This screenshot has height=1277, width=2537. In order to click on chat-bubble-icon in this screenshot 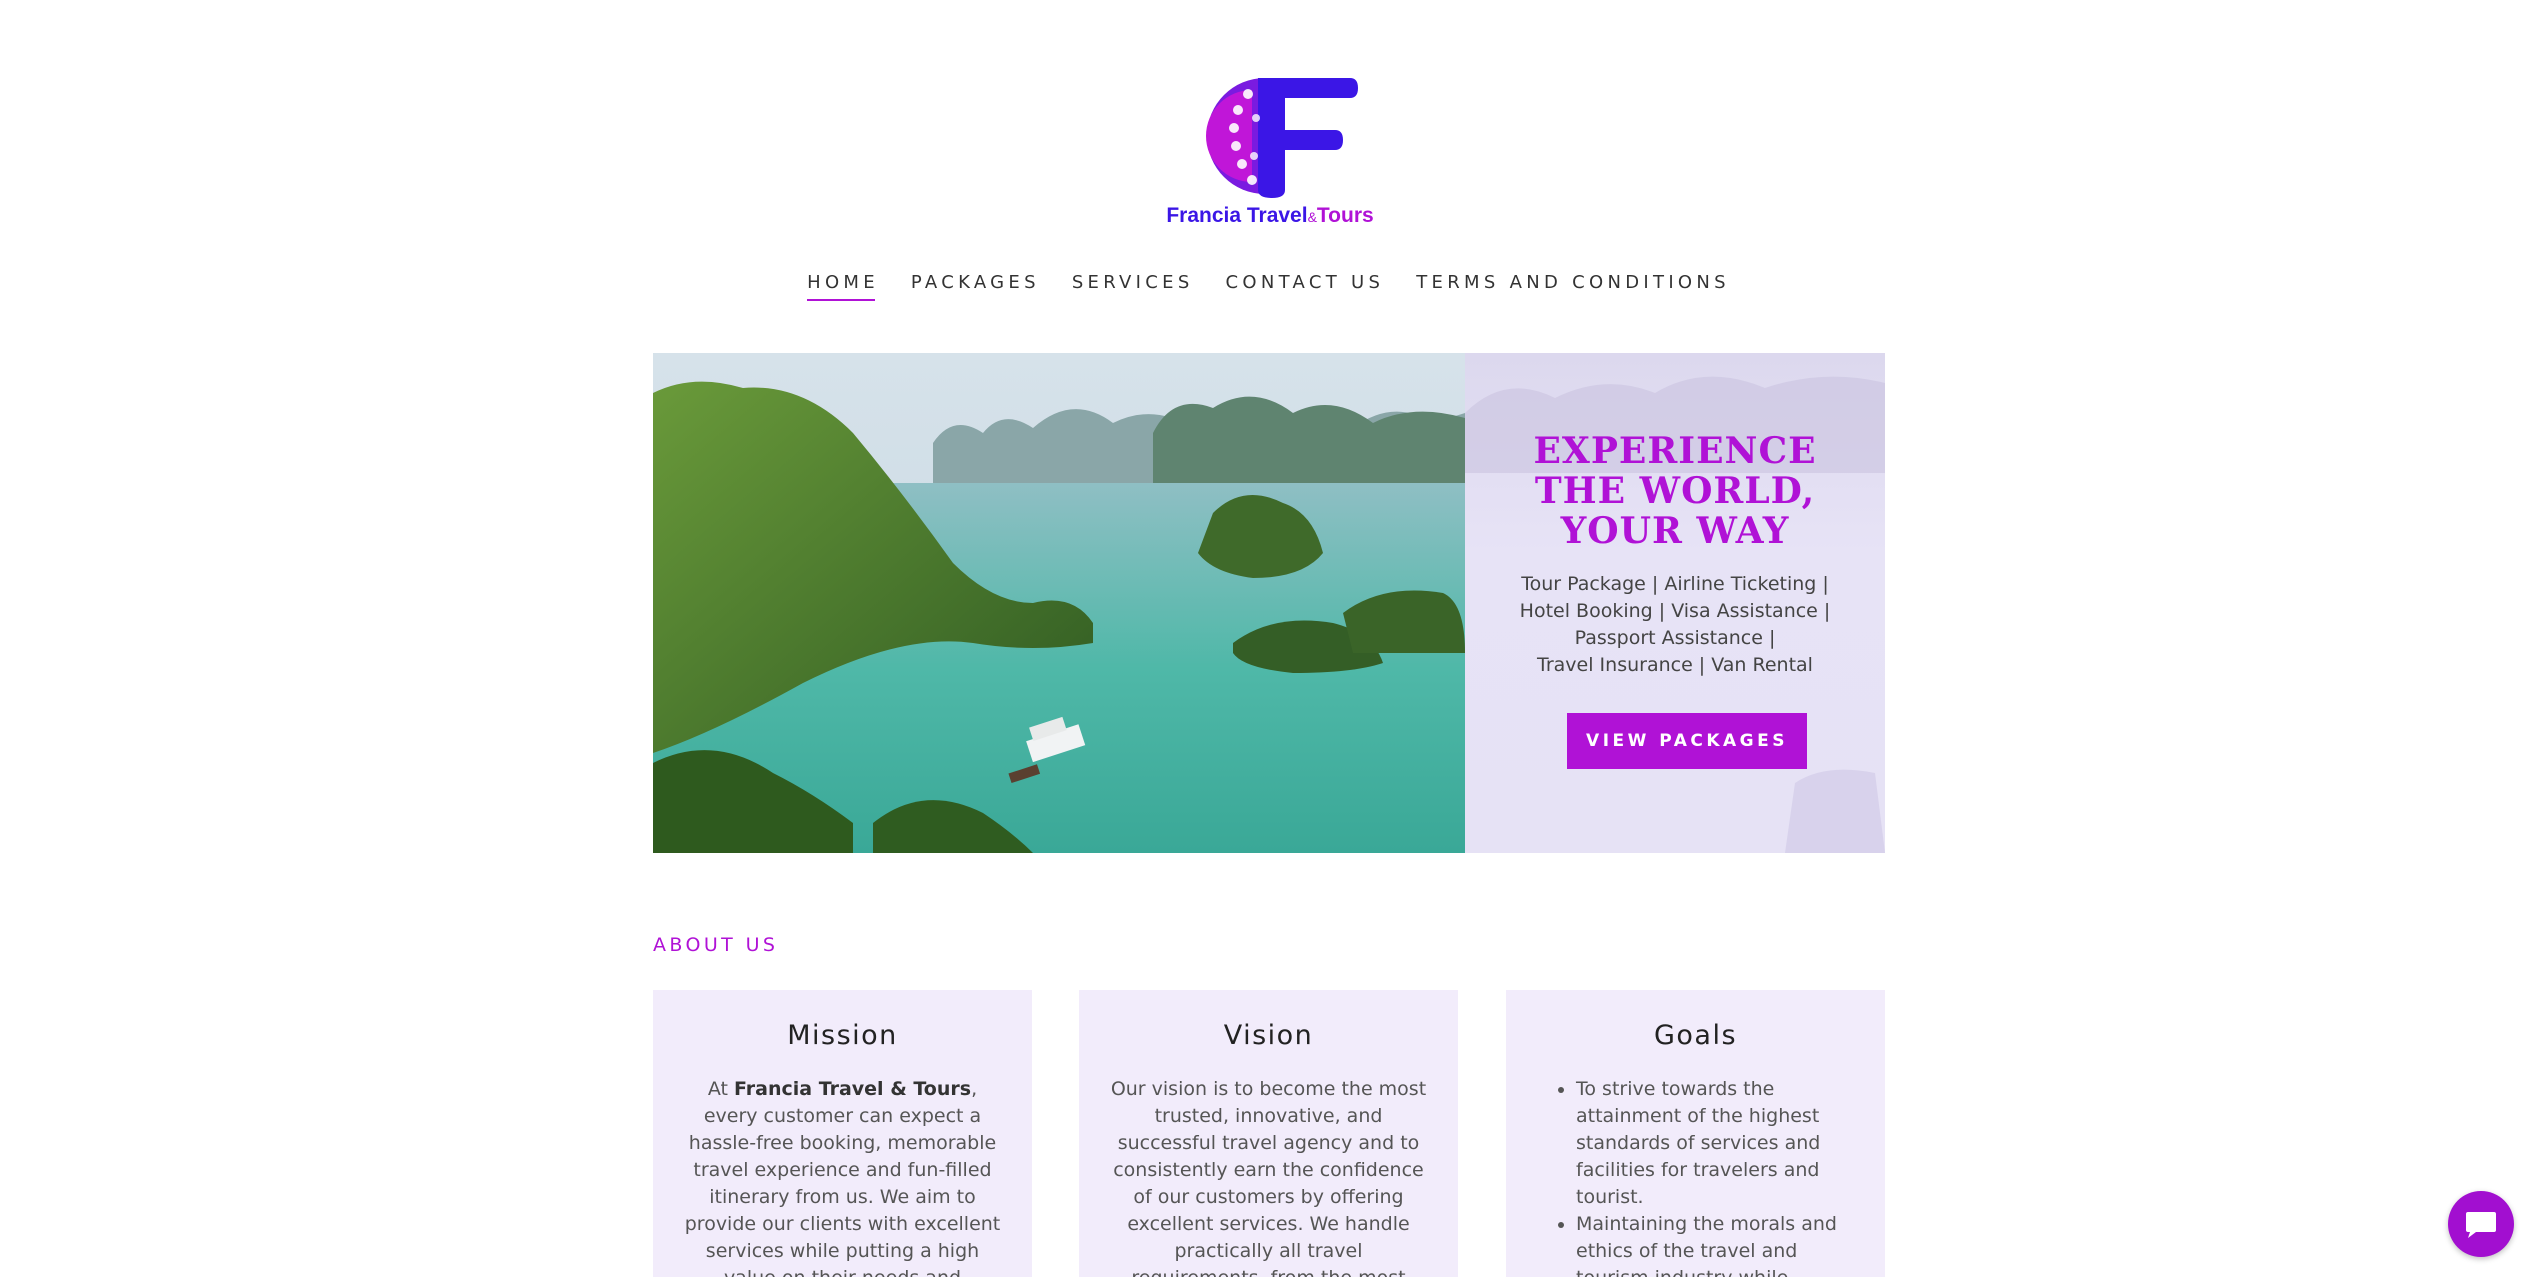, I will do `click(2481, 1225)`.